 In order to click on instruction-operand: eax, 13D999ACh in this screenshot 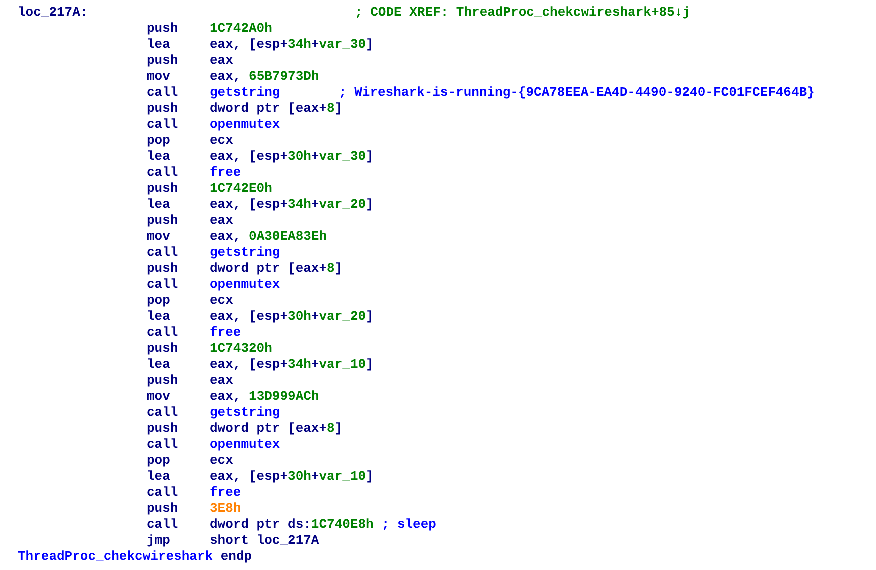, I will do `click(265, 397)`.